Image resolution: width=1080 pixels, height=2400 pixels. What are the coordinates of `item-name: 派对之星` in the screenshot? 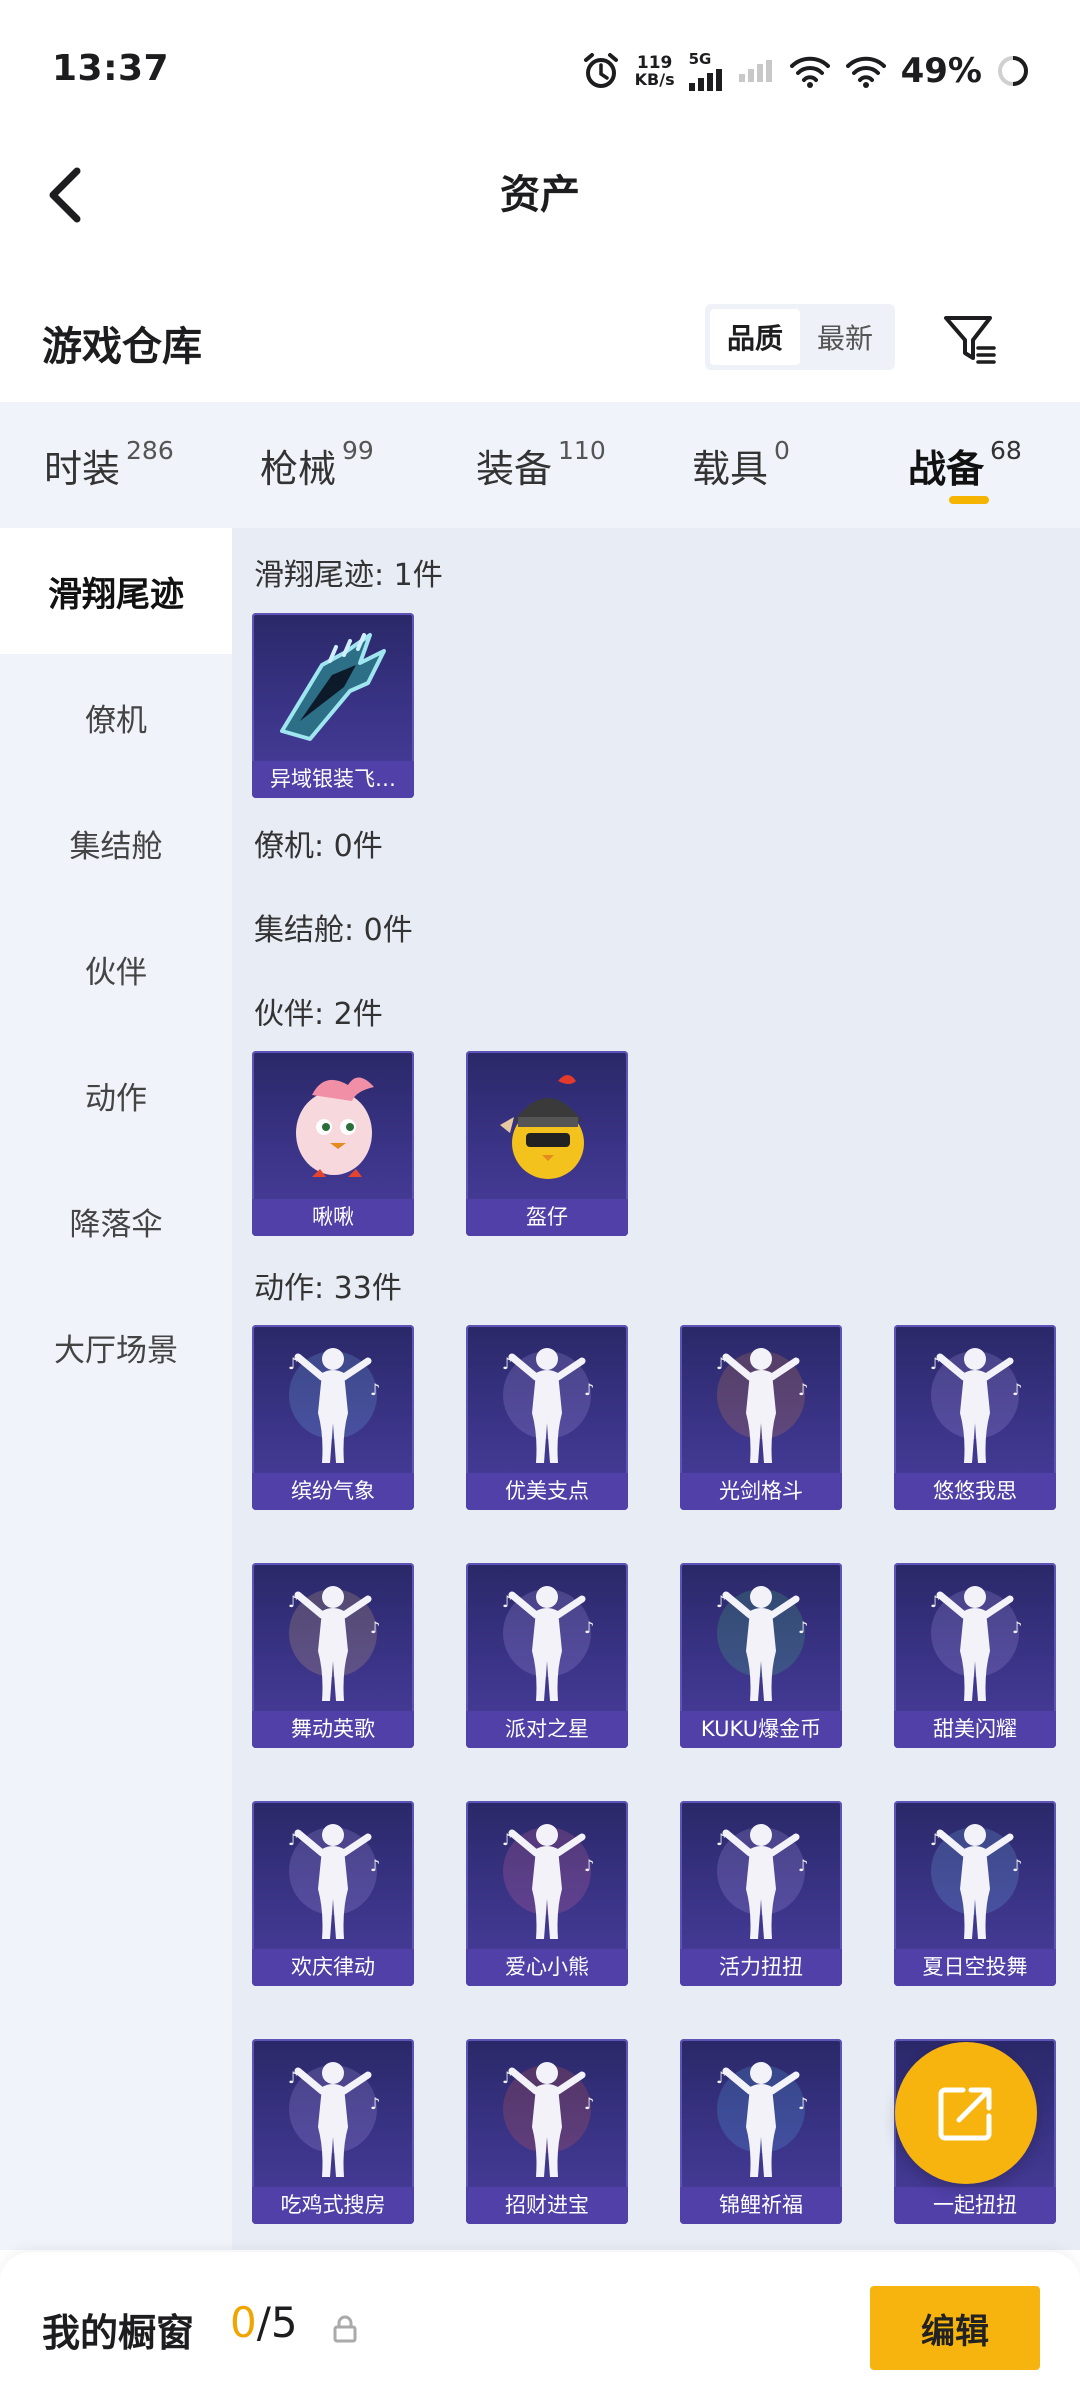 It's located at (547, 1729).